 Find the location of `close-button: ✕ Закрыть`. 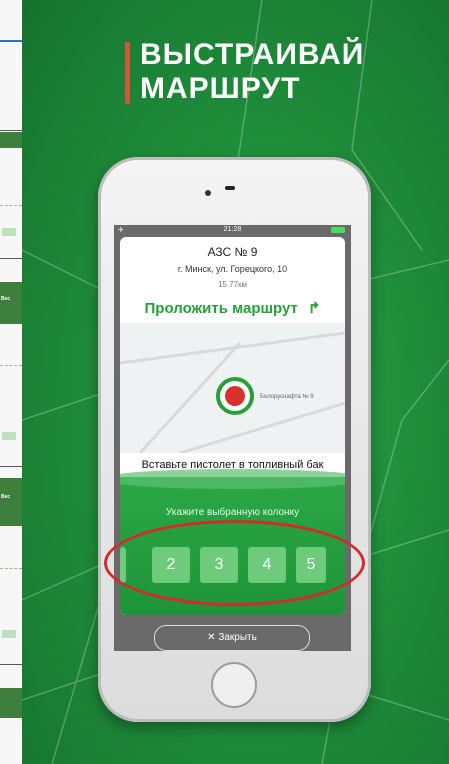

close-button: ✕ Закрыть is located at coordinates (232, 638).